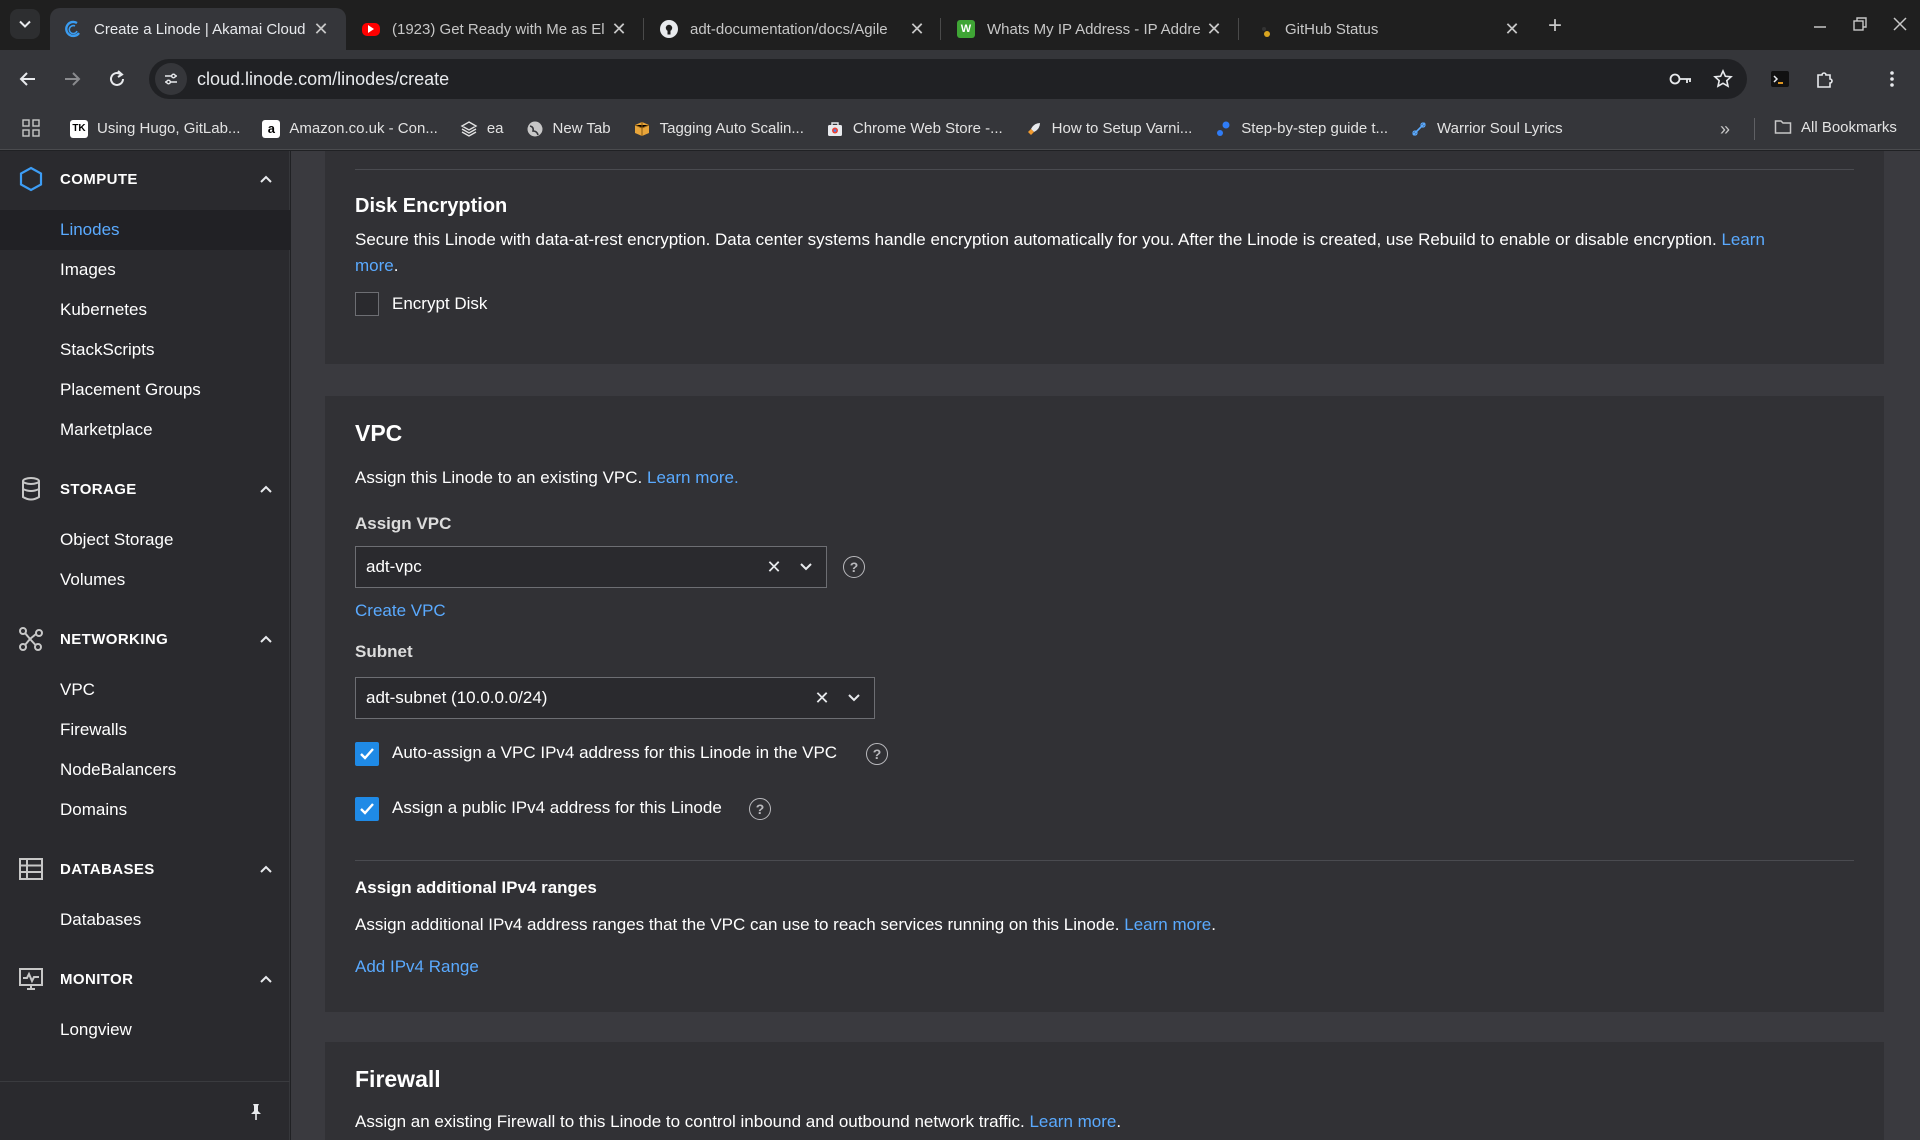 The width and height of the screenshot is (1920, 1140). I want to click on sidebar-section-databases: DATABASES, so click(145, 869).